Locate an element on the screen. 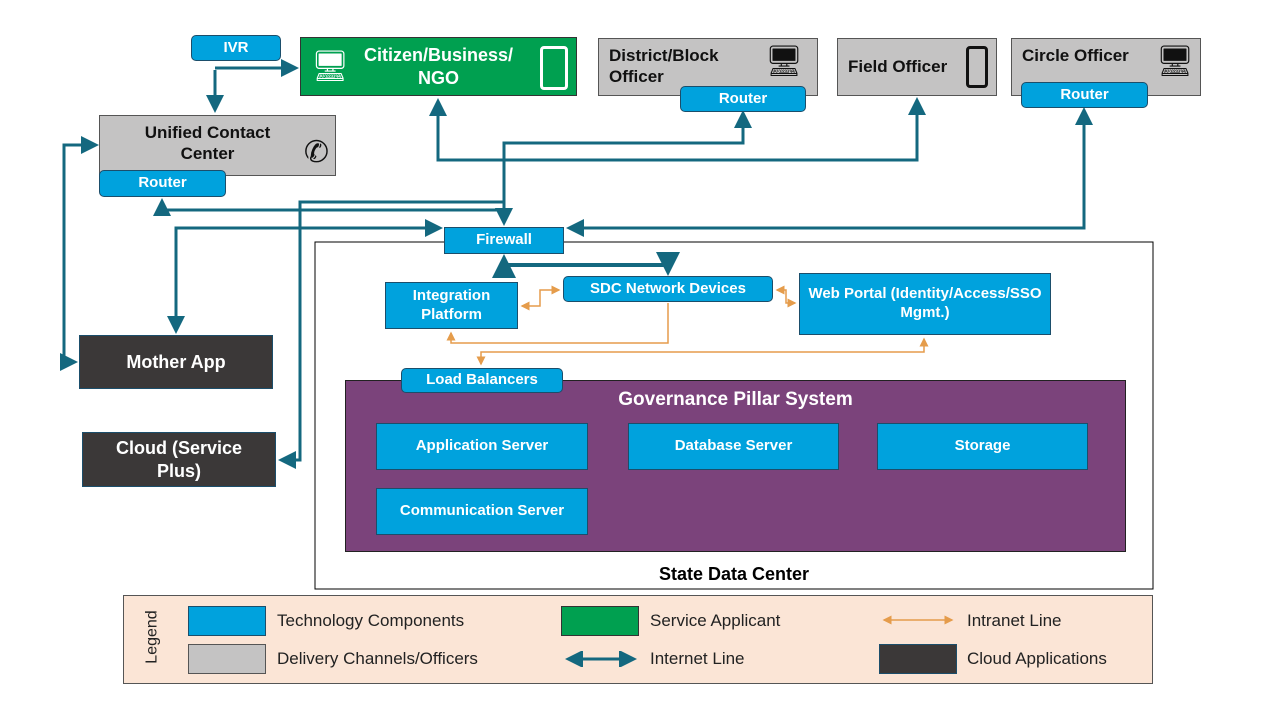 The height and width of the screenshot is (720, 1280). database-server: Database Server is located at coordinates (733, 446).